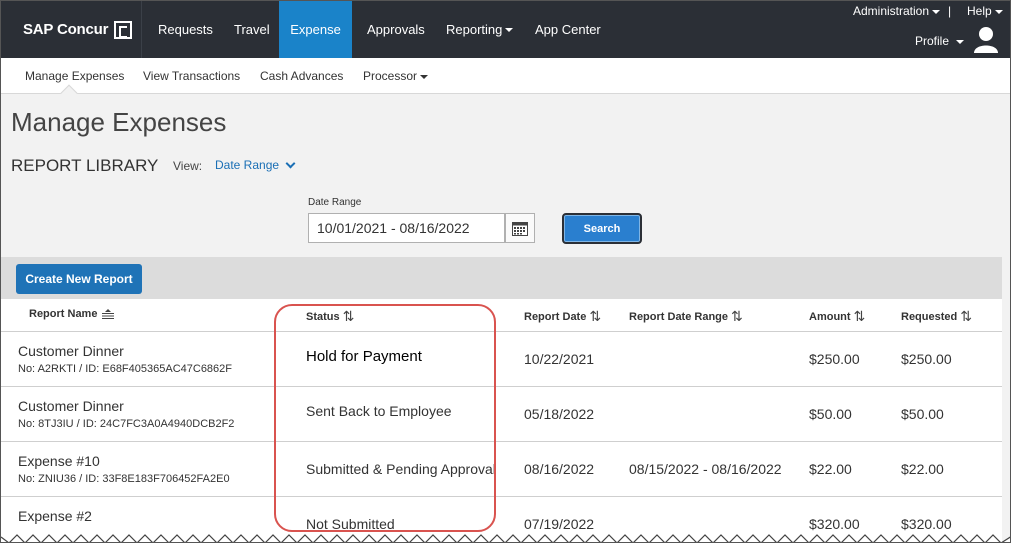  I want to click on nav-approvals-label: Approvals, so click(396, 29).